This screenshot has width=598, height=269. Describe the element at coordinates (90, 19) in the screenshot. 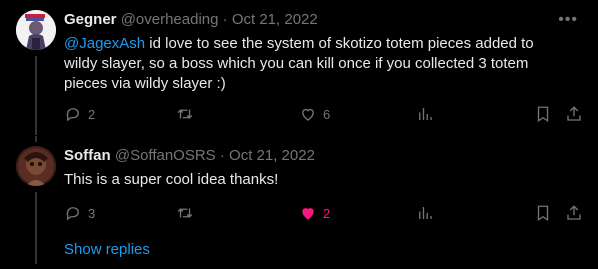

I see `author-name: Gegner` at that location.